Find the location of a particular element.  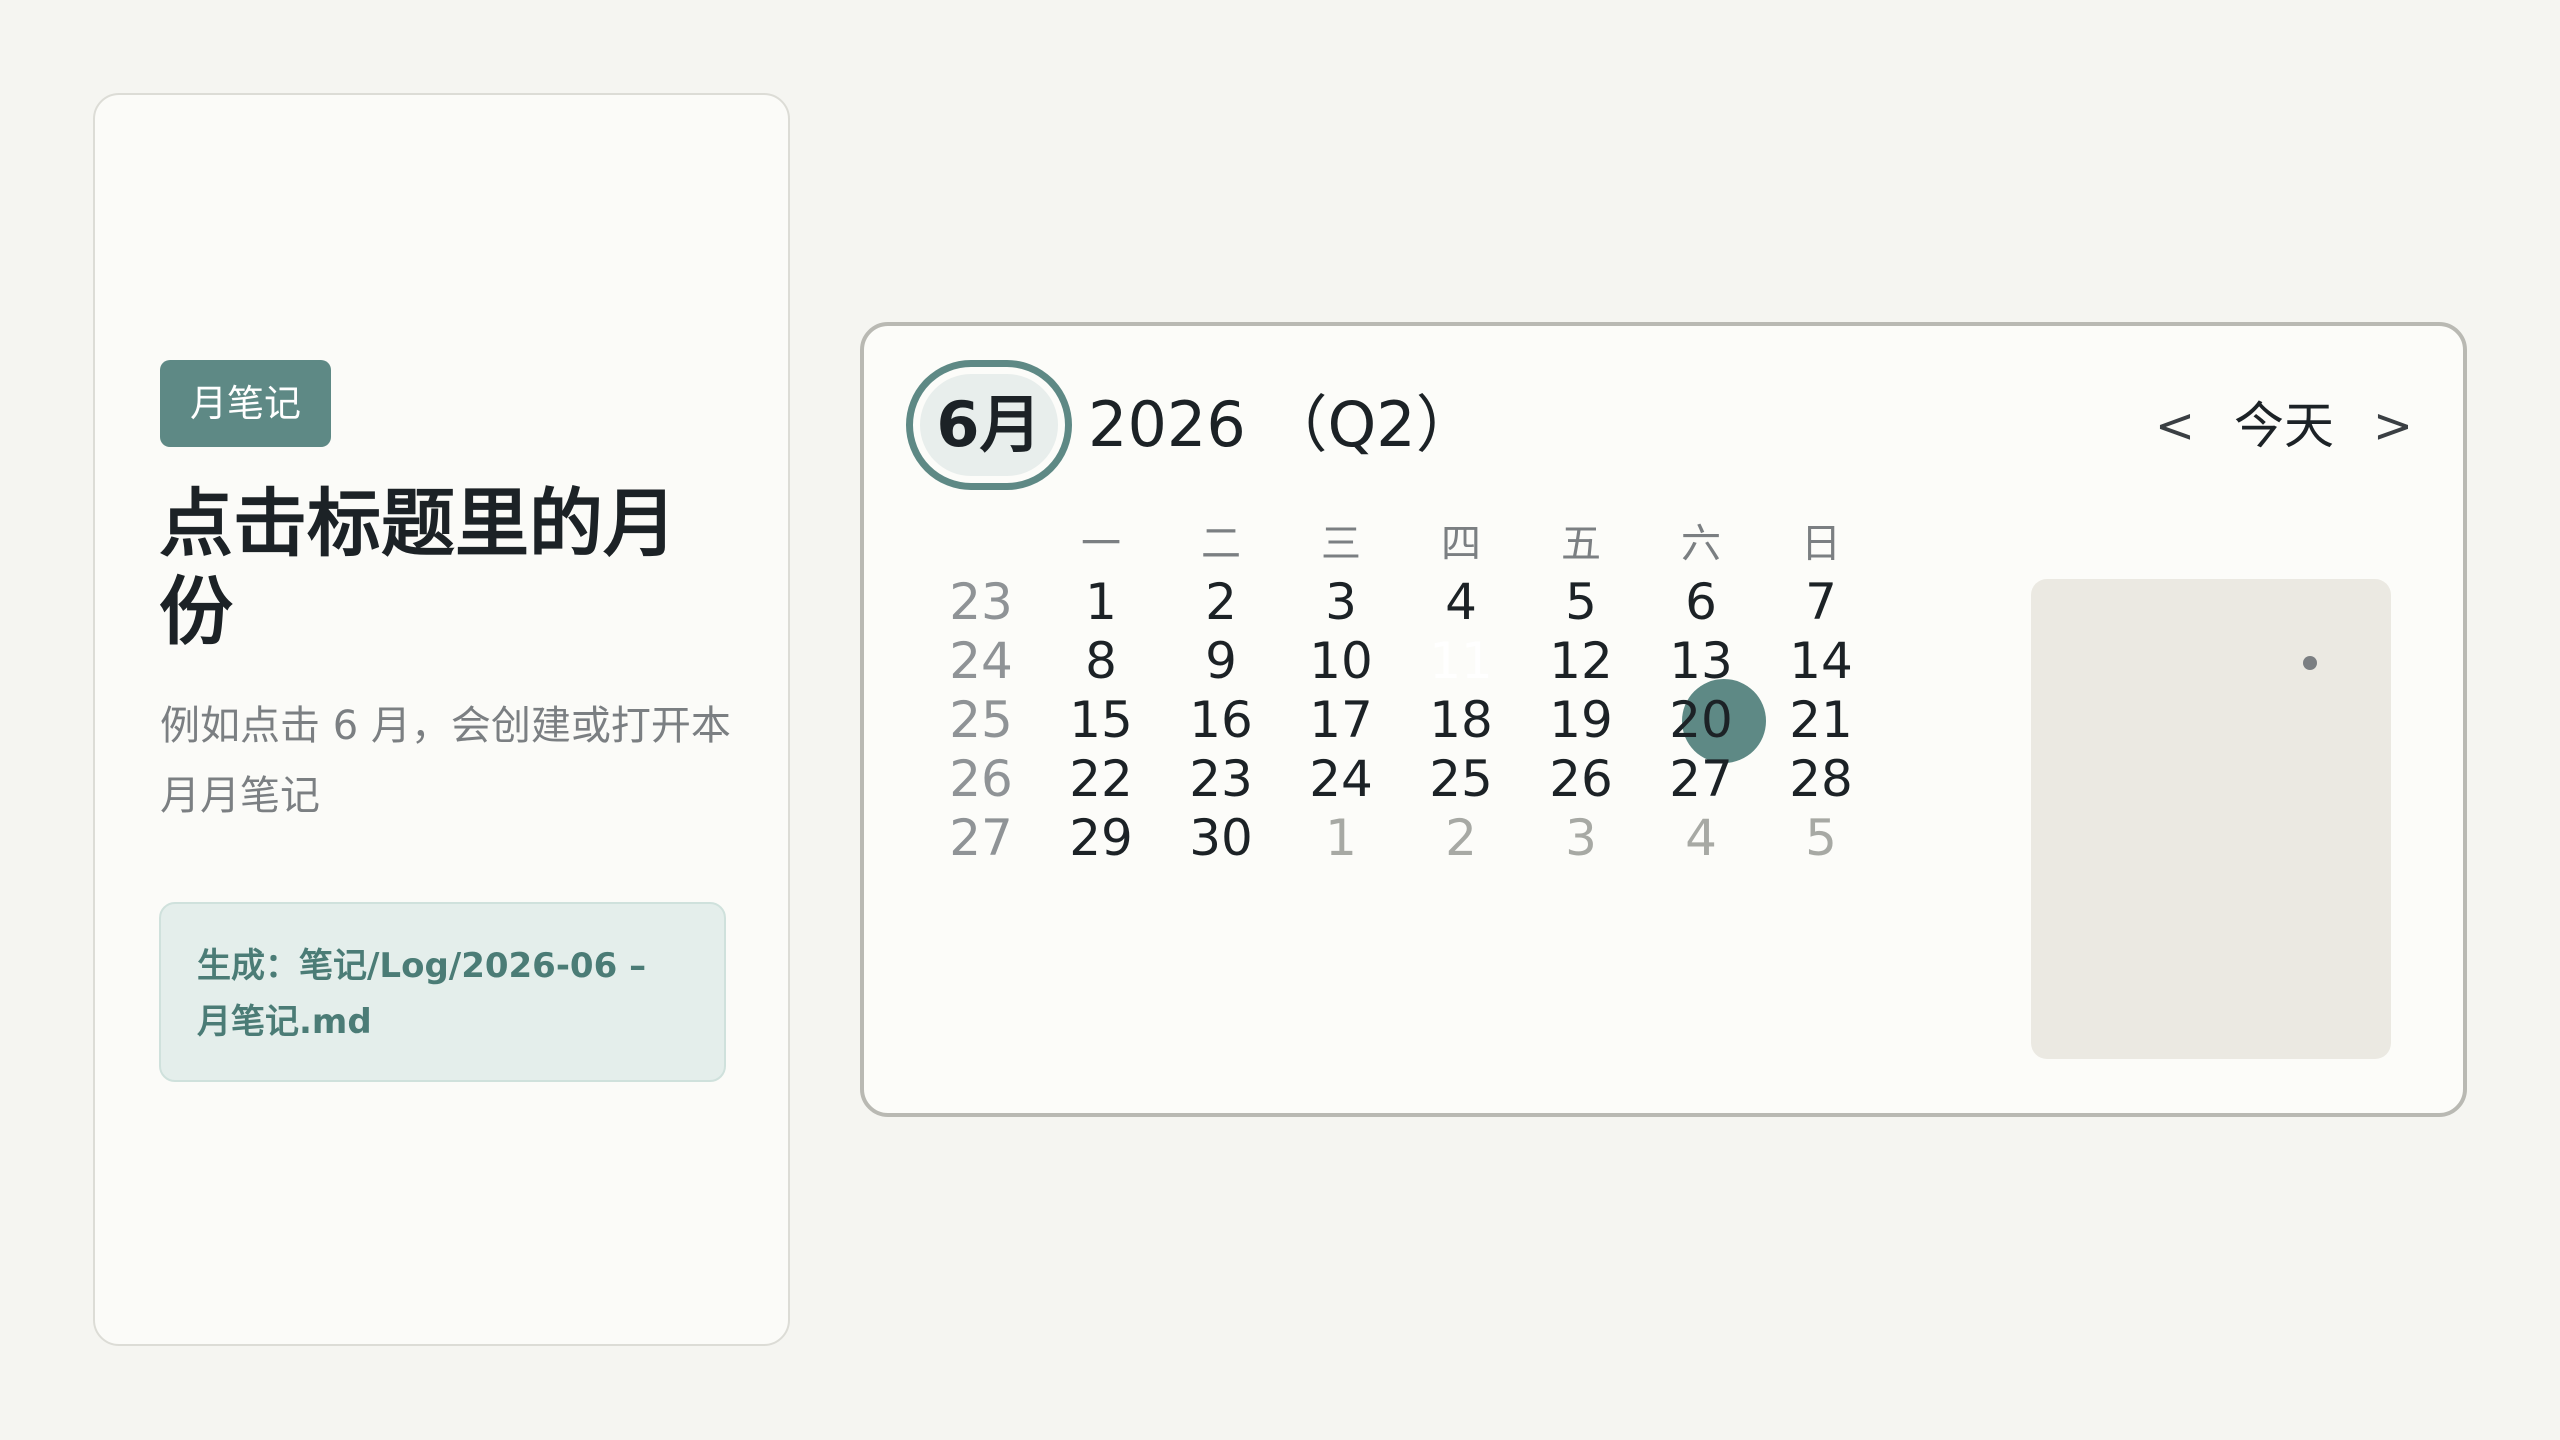

year-quarter-title: 2026 （Q2） is located at coordinates (1283, 424).